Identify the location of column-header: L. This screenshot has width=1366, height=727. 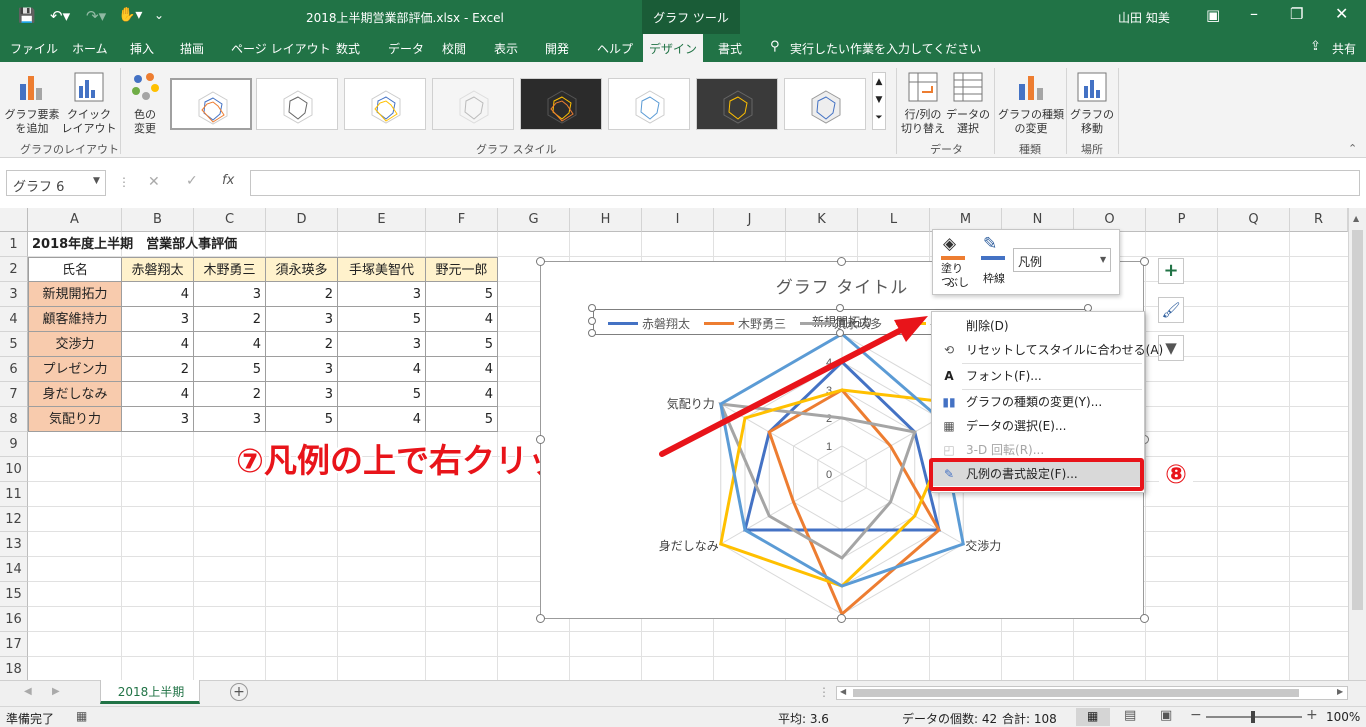
(894, 220).